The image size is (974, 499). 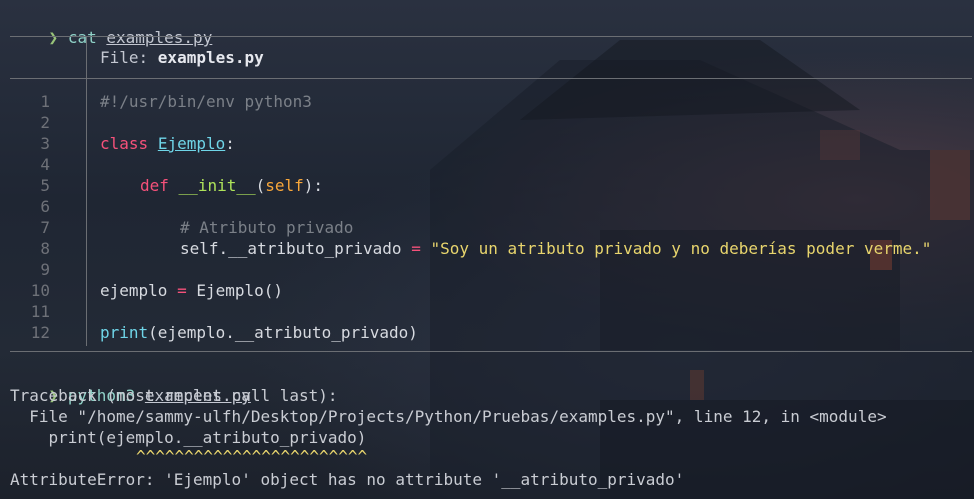 What do you see at coordinates (491, 351) in the screenshot?
I see `footer-rule` at bounding box center [491, 351].